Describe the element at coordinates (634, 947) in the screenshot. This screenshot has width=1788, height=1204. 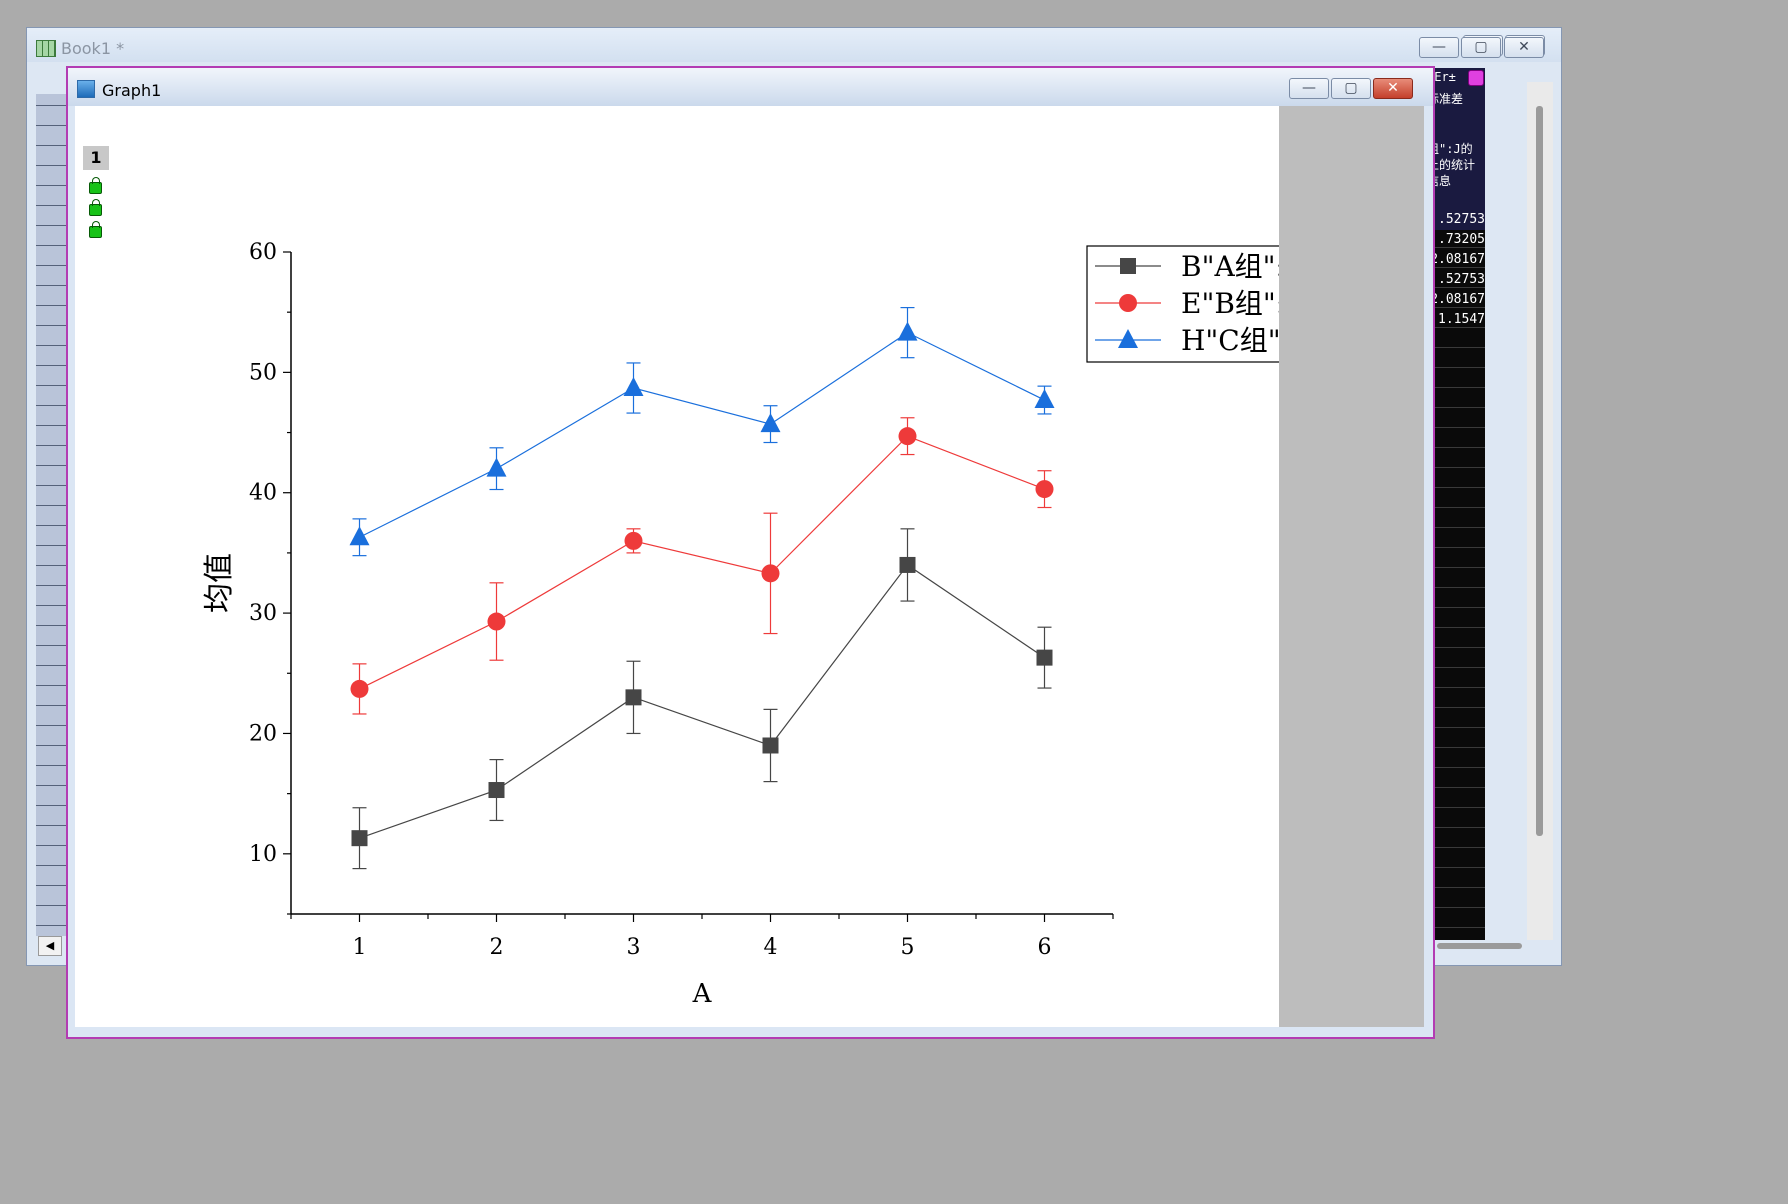
I see `x-tick-label: 3` at that location.